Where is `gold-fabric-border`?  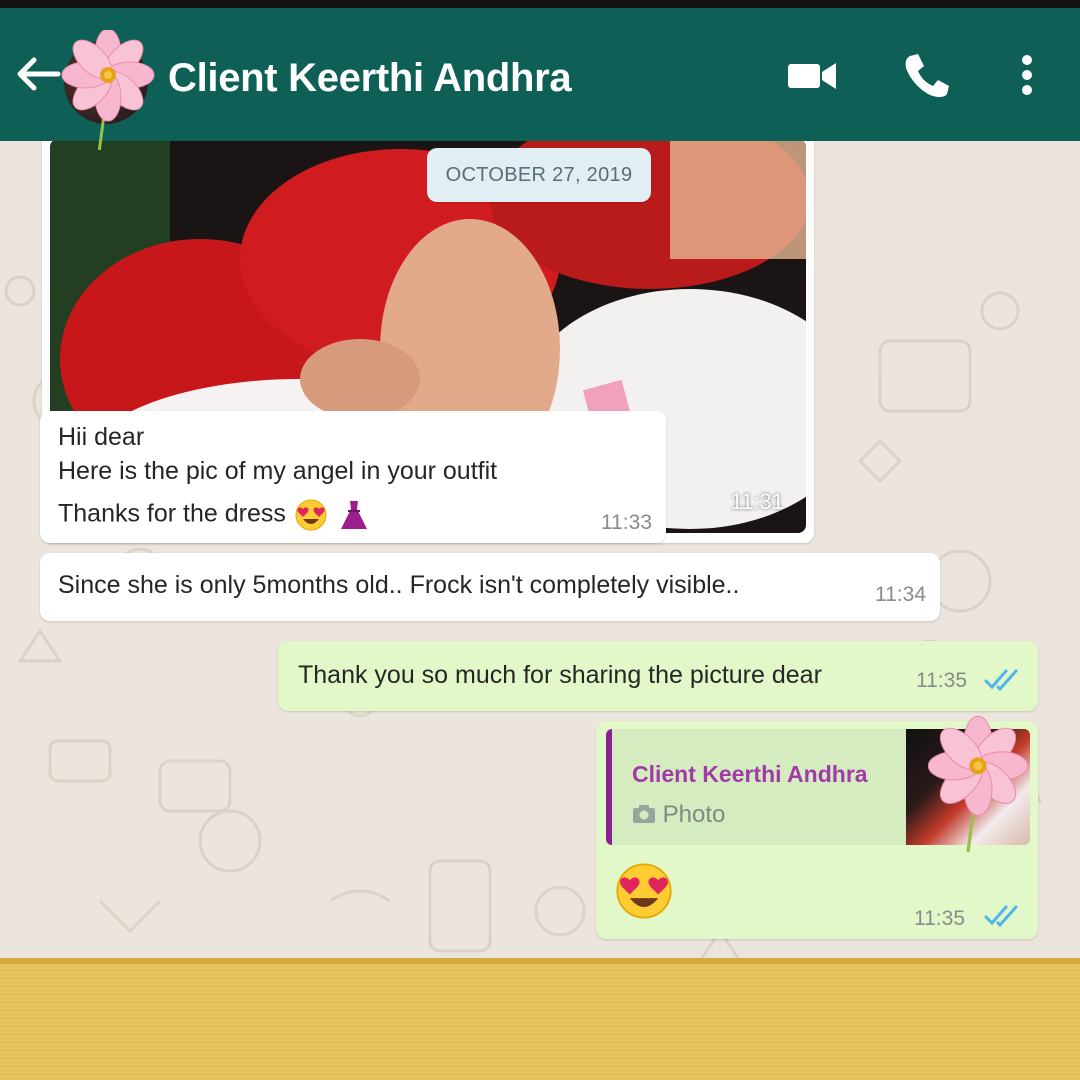 gold-fabric-border is located at coordinates (540, 1019).